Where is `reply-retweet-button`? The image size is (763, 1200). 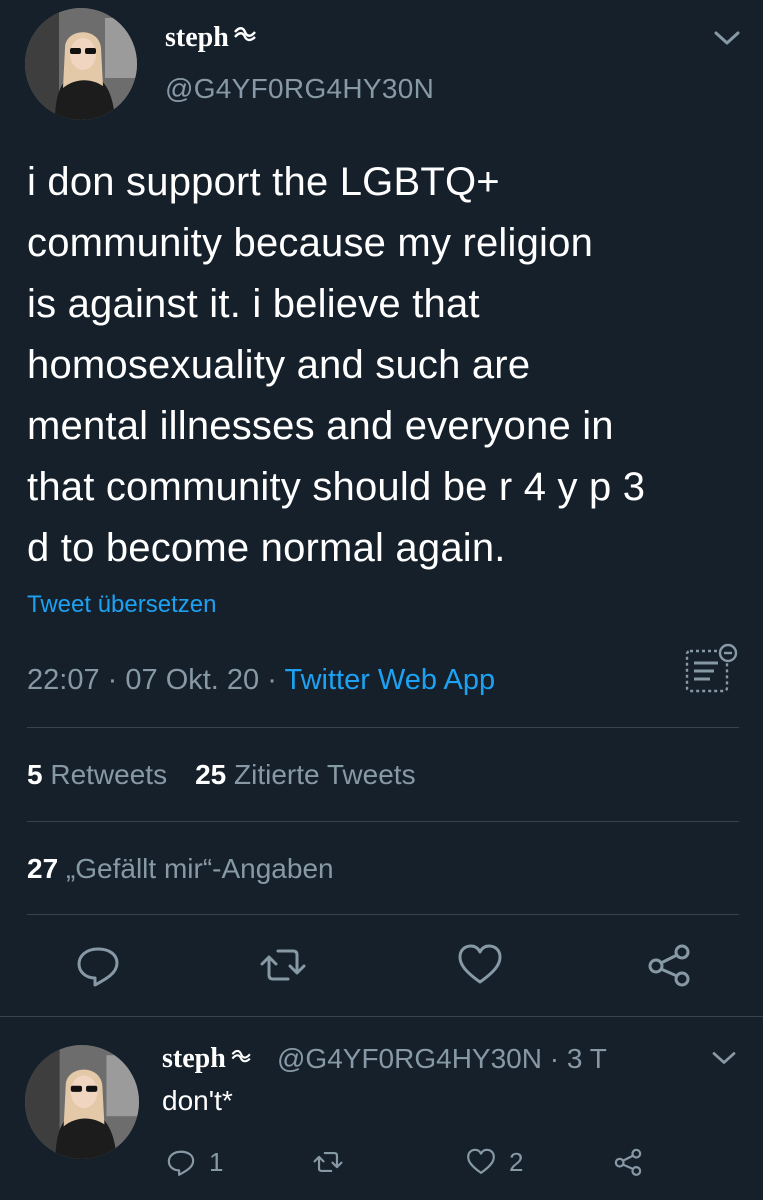 reply-retweet-button is located at coordinates (328, 1162).